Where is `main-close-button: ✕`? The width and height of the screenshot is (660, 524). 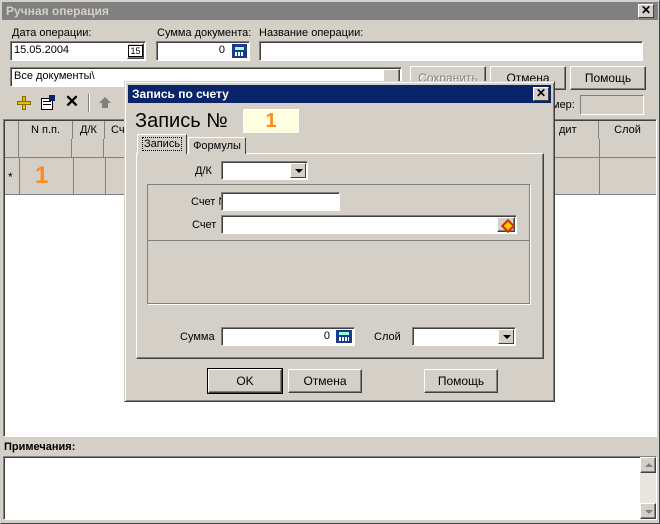
main-close-button: ✕ is located at coordinates (646, 11).